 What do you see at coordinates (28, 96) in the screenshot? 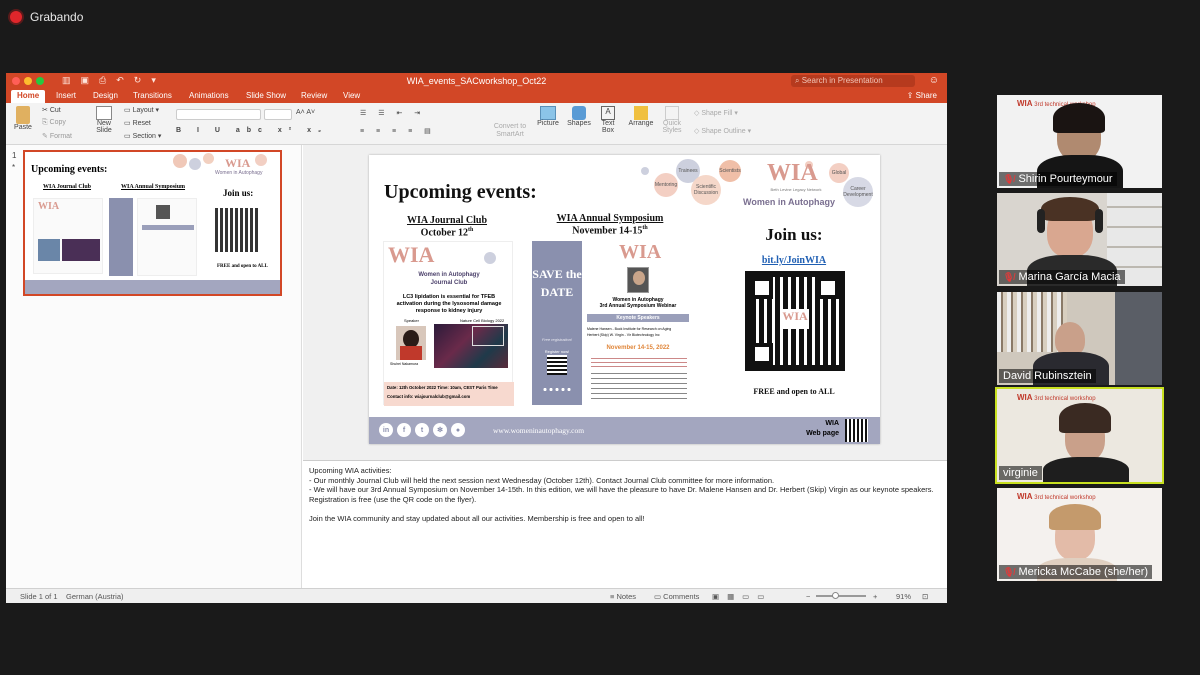
I see `tab-home: Home` at bounding box center [28, 96].